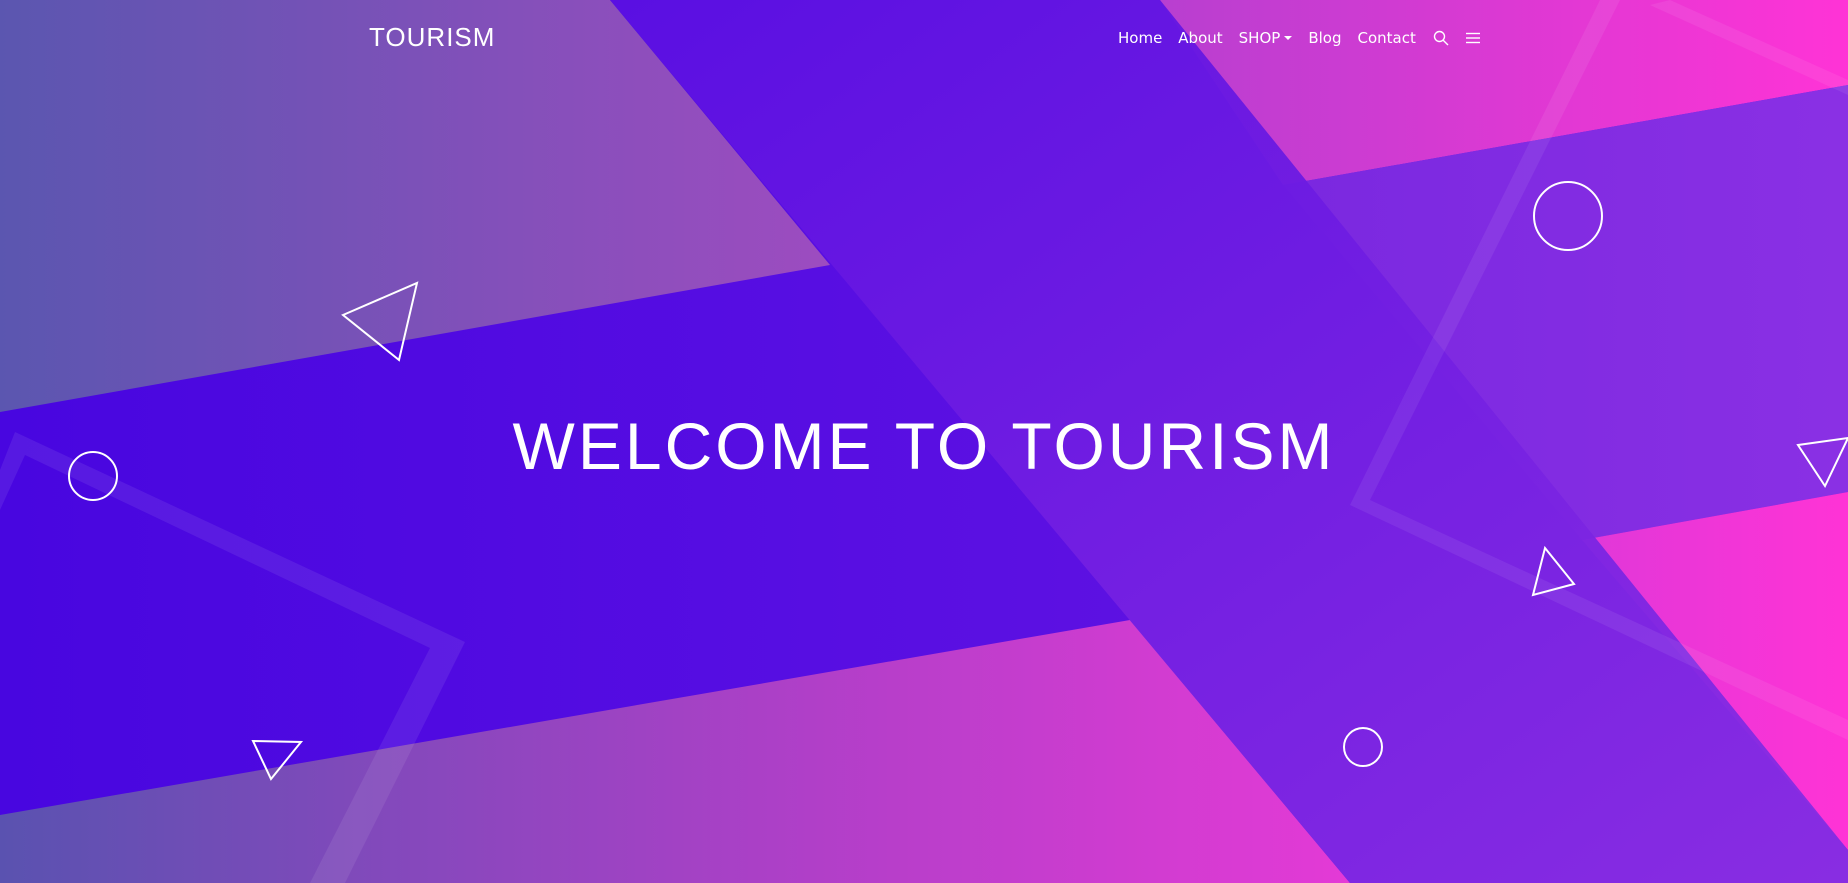 This screenshot has height=883, width=1848. I want to click on main-nav: Home About SHOP Blog Contact, so click(1307, 38).